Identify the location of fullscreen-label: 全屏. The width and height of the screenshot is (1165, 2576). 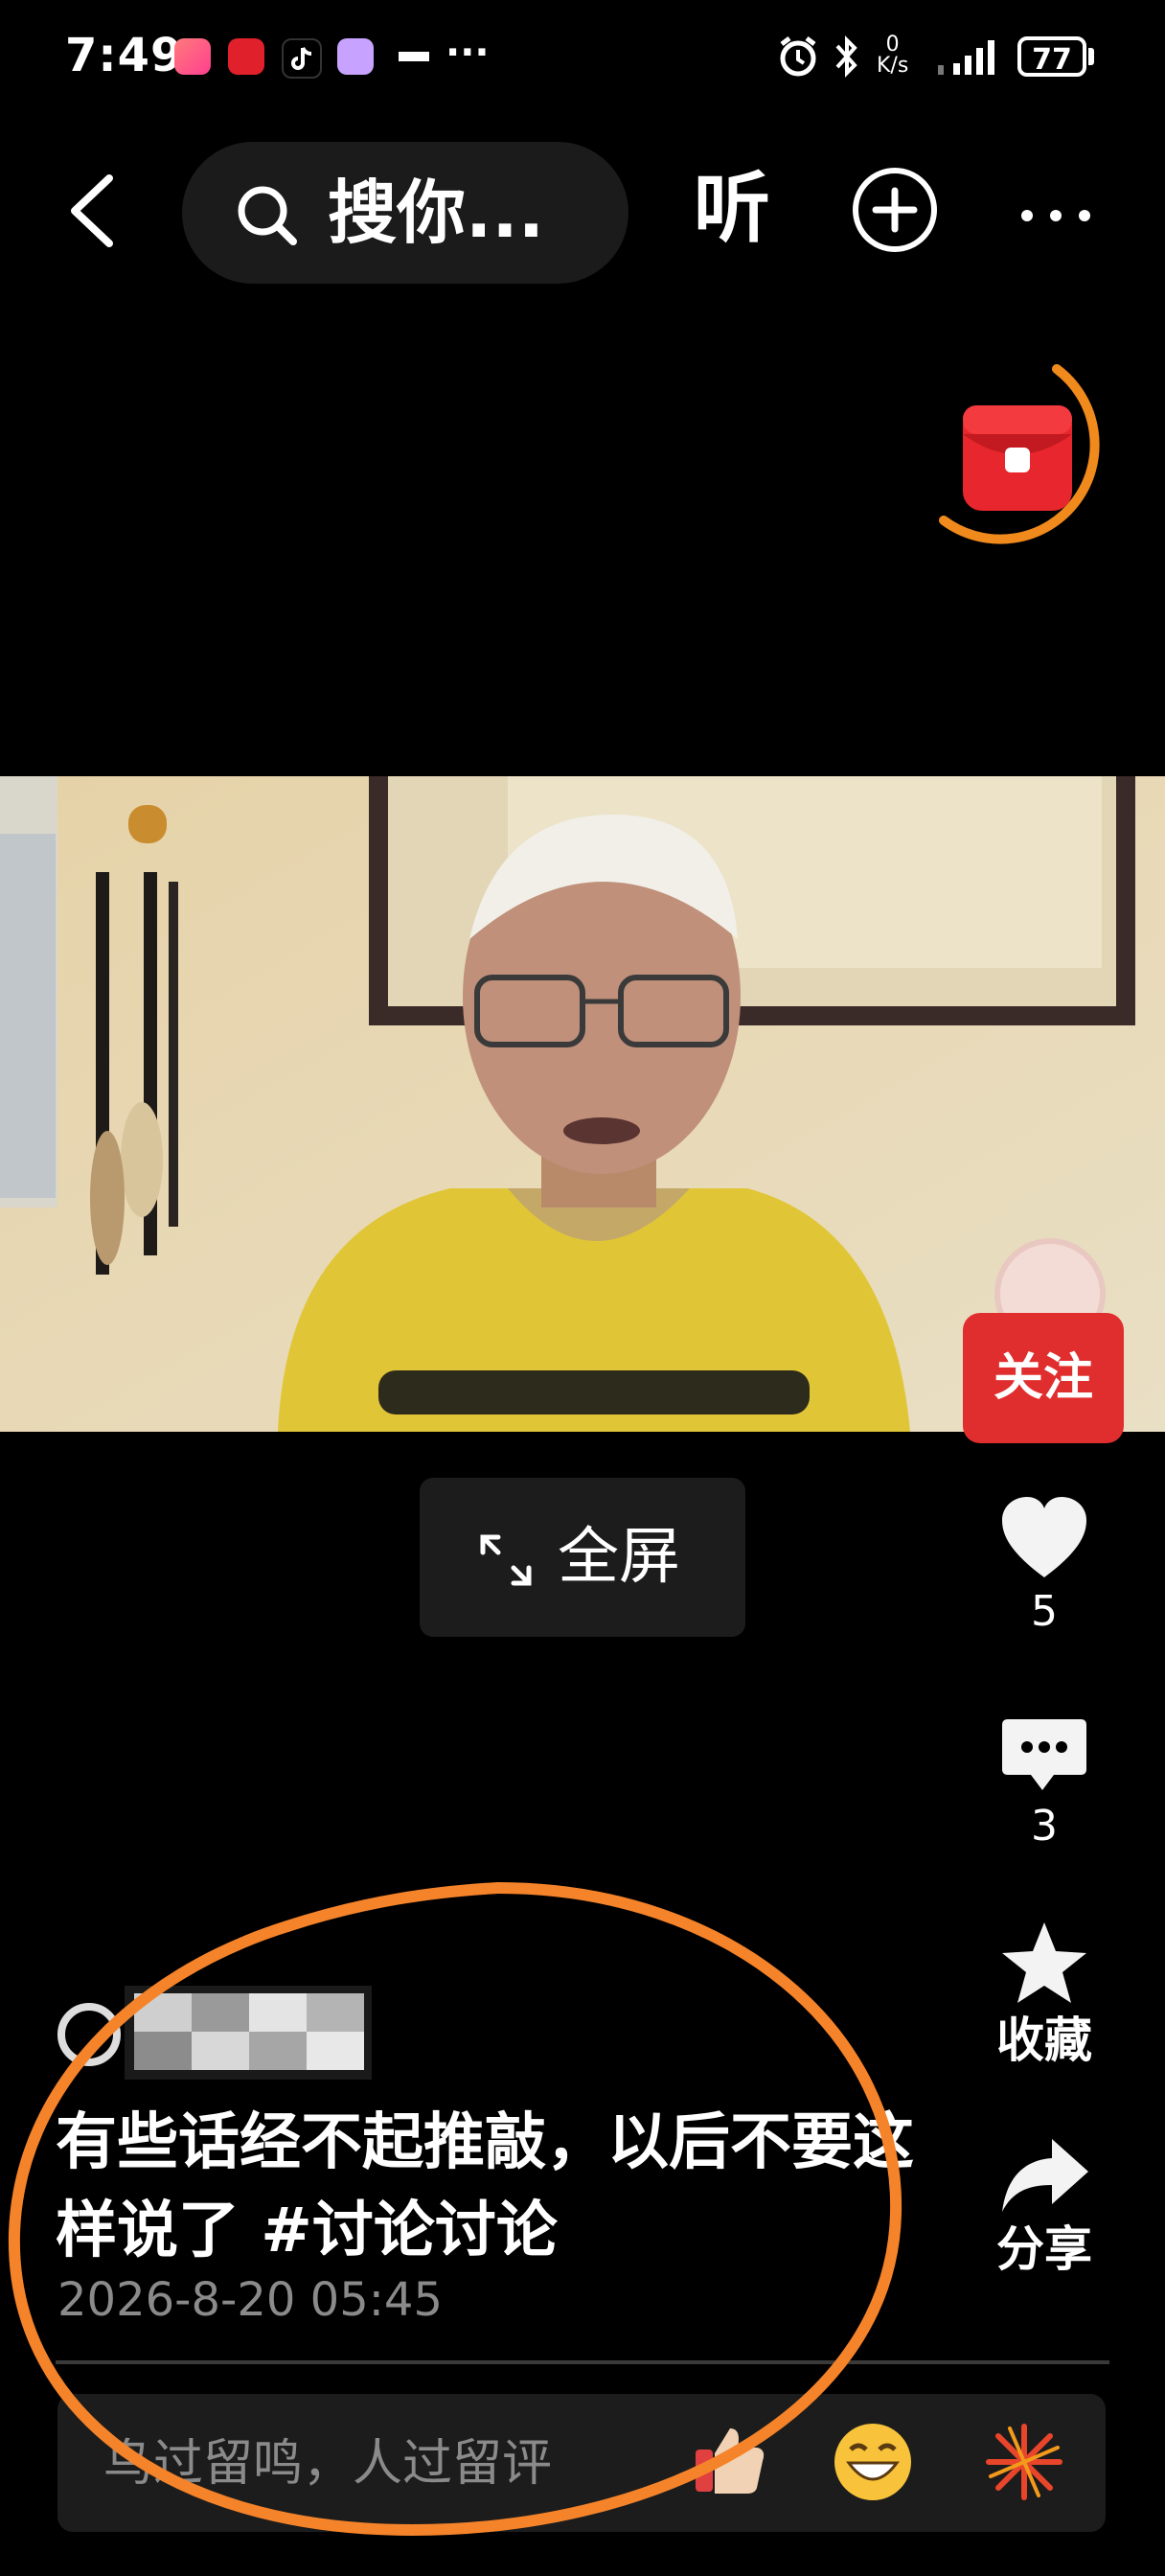
(619, 1557).